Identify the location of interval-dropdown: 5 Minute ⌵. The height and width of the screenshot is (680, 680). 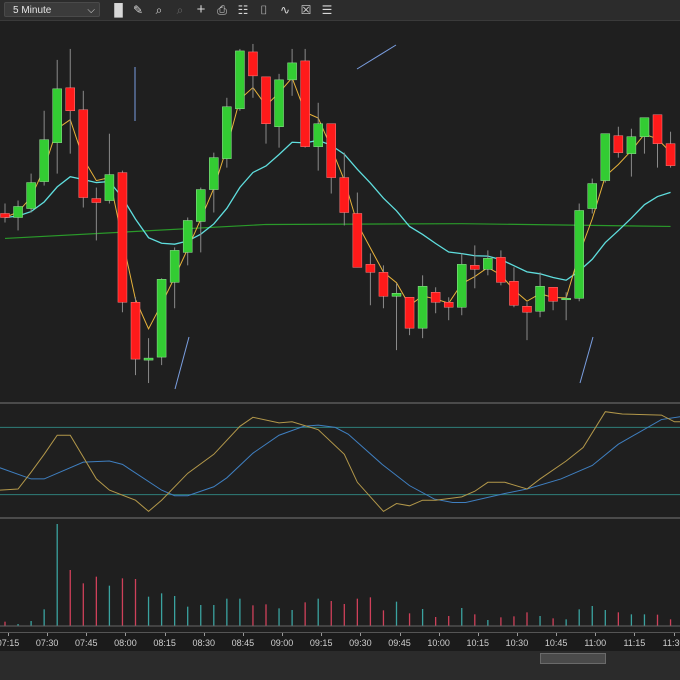
(52, 9).